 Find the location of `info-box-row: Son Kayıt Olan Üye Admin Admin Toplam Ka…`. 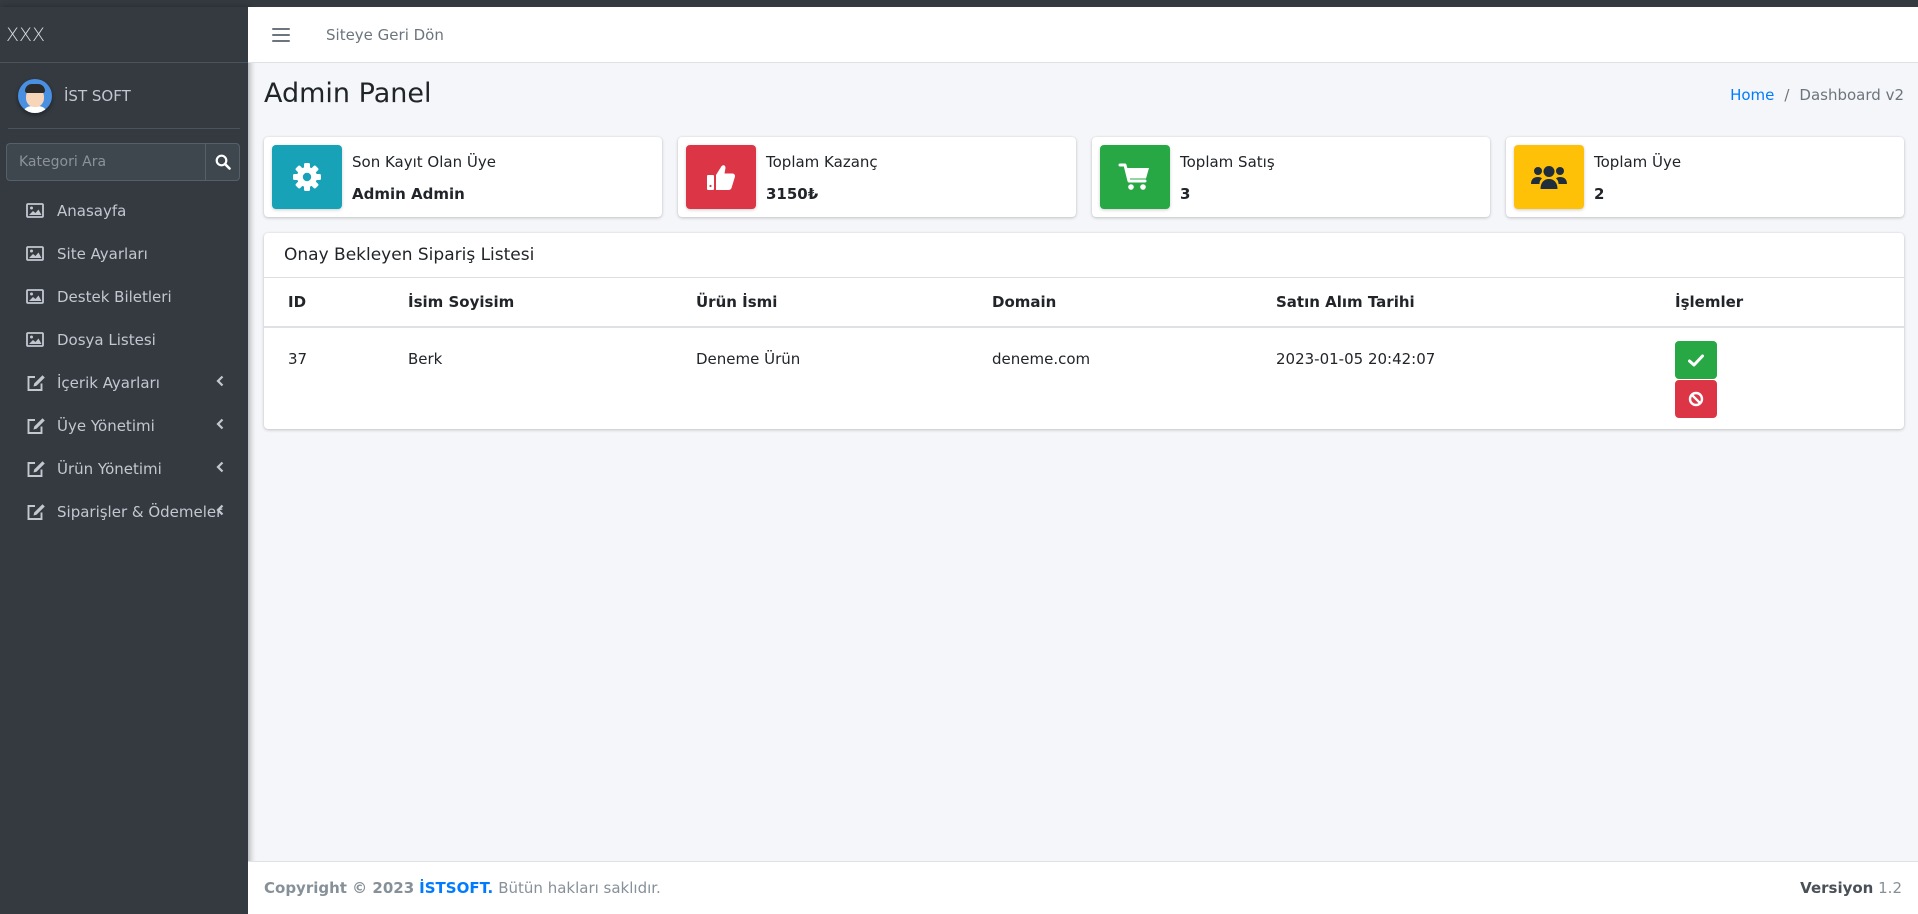

info-box-row: Son Kayıt Olan Üye Admin Admin Toplam Ka… is located at coordinates (1084, 177).